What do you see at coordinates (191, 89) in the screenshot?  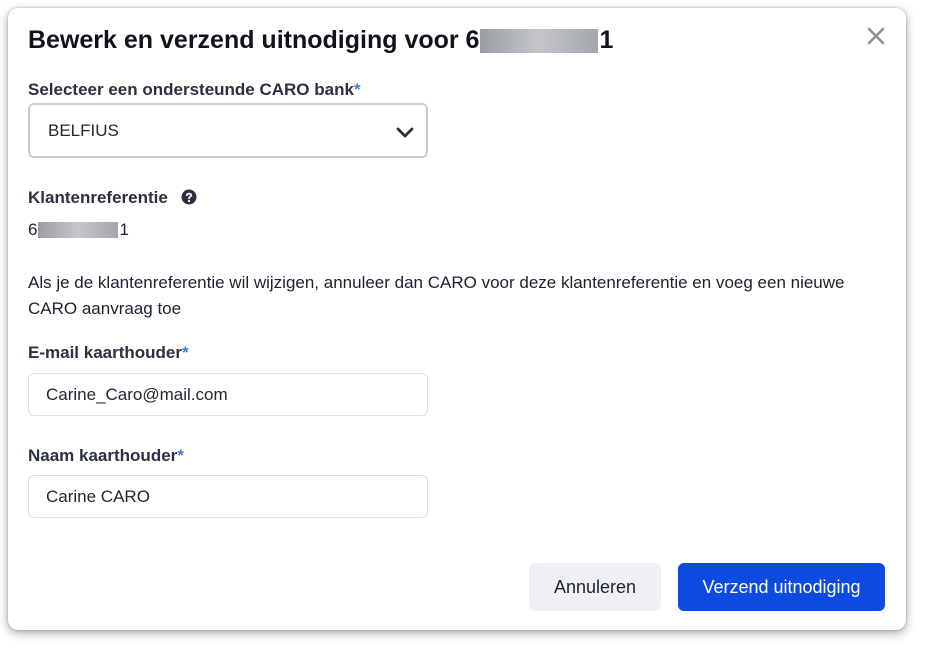 I see `bank-label-text: Selecteer een ondersteunde CARO bank` at bounding box center [191, 89].